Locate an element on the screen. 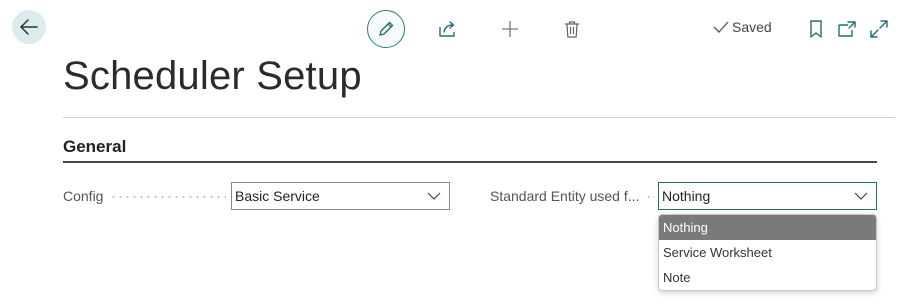 Image resolution: width=908 pixels, height=306 pixels. open-new-window-icon is located at coordinates (847, 29).